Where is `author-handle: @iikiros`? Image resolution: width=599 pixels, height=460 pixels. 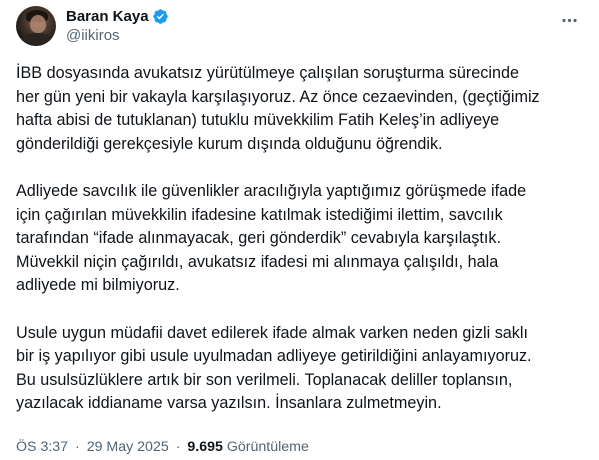 author-handle: @iikiros is located at coordinates (117, 35).